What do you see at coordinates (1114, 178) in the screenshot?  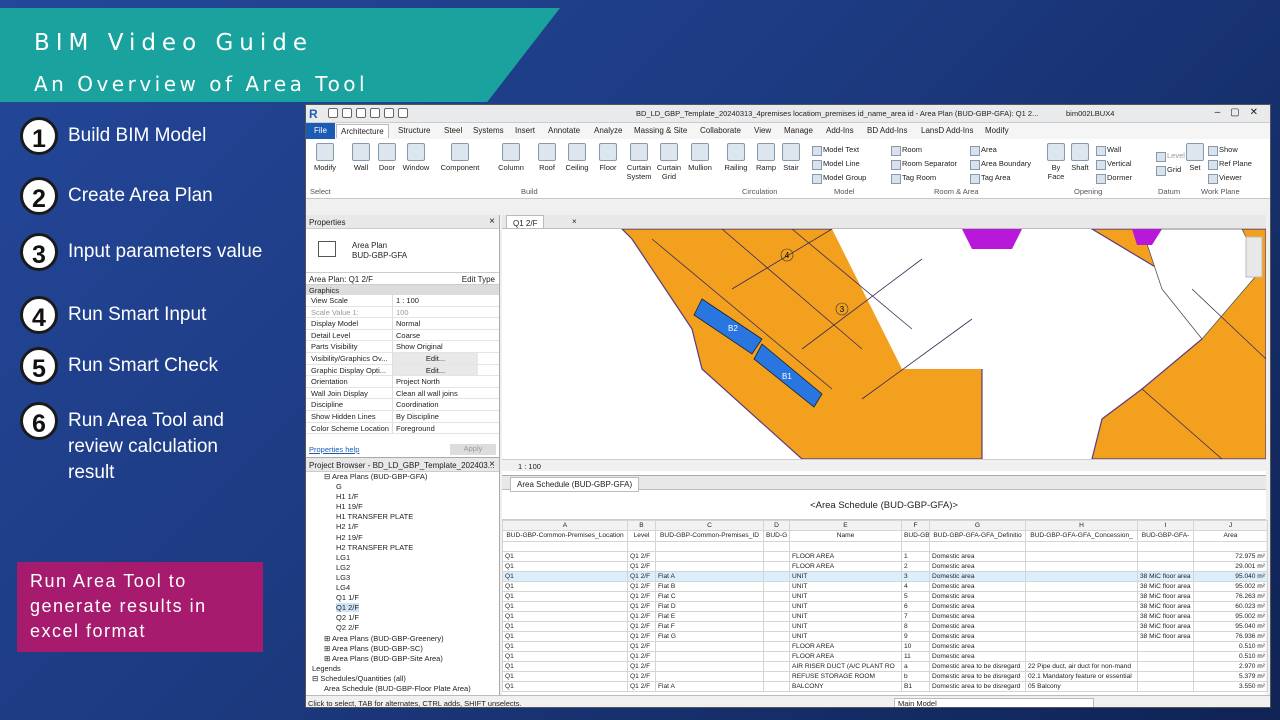 I see `dormer-button: Dormer` at bounding box center [1114, 178].